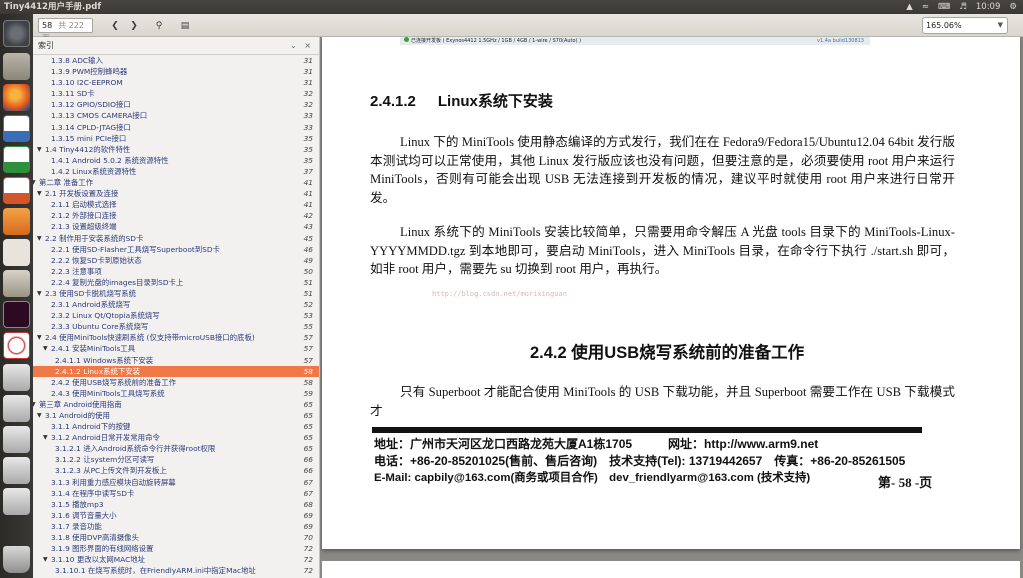  I want to click on toc-item: 2.3.3 Ubuntu Core系统烧写 55, so click(176, 326).